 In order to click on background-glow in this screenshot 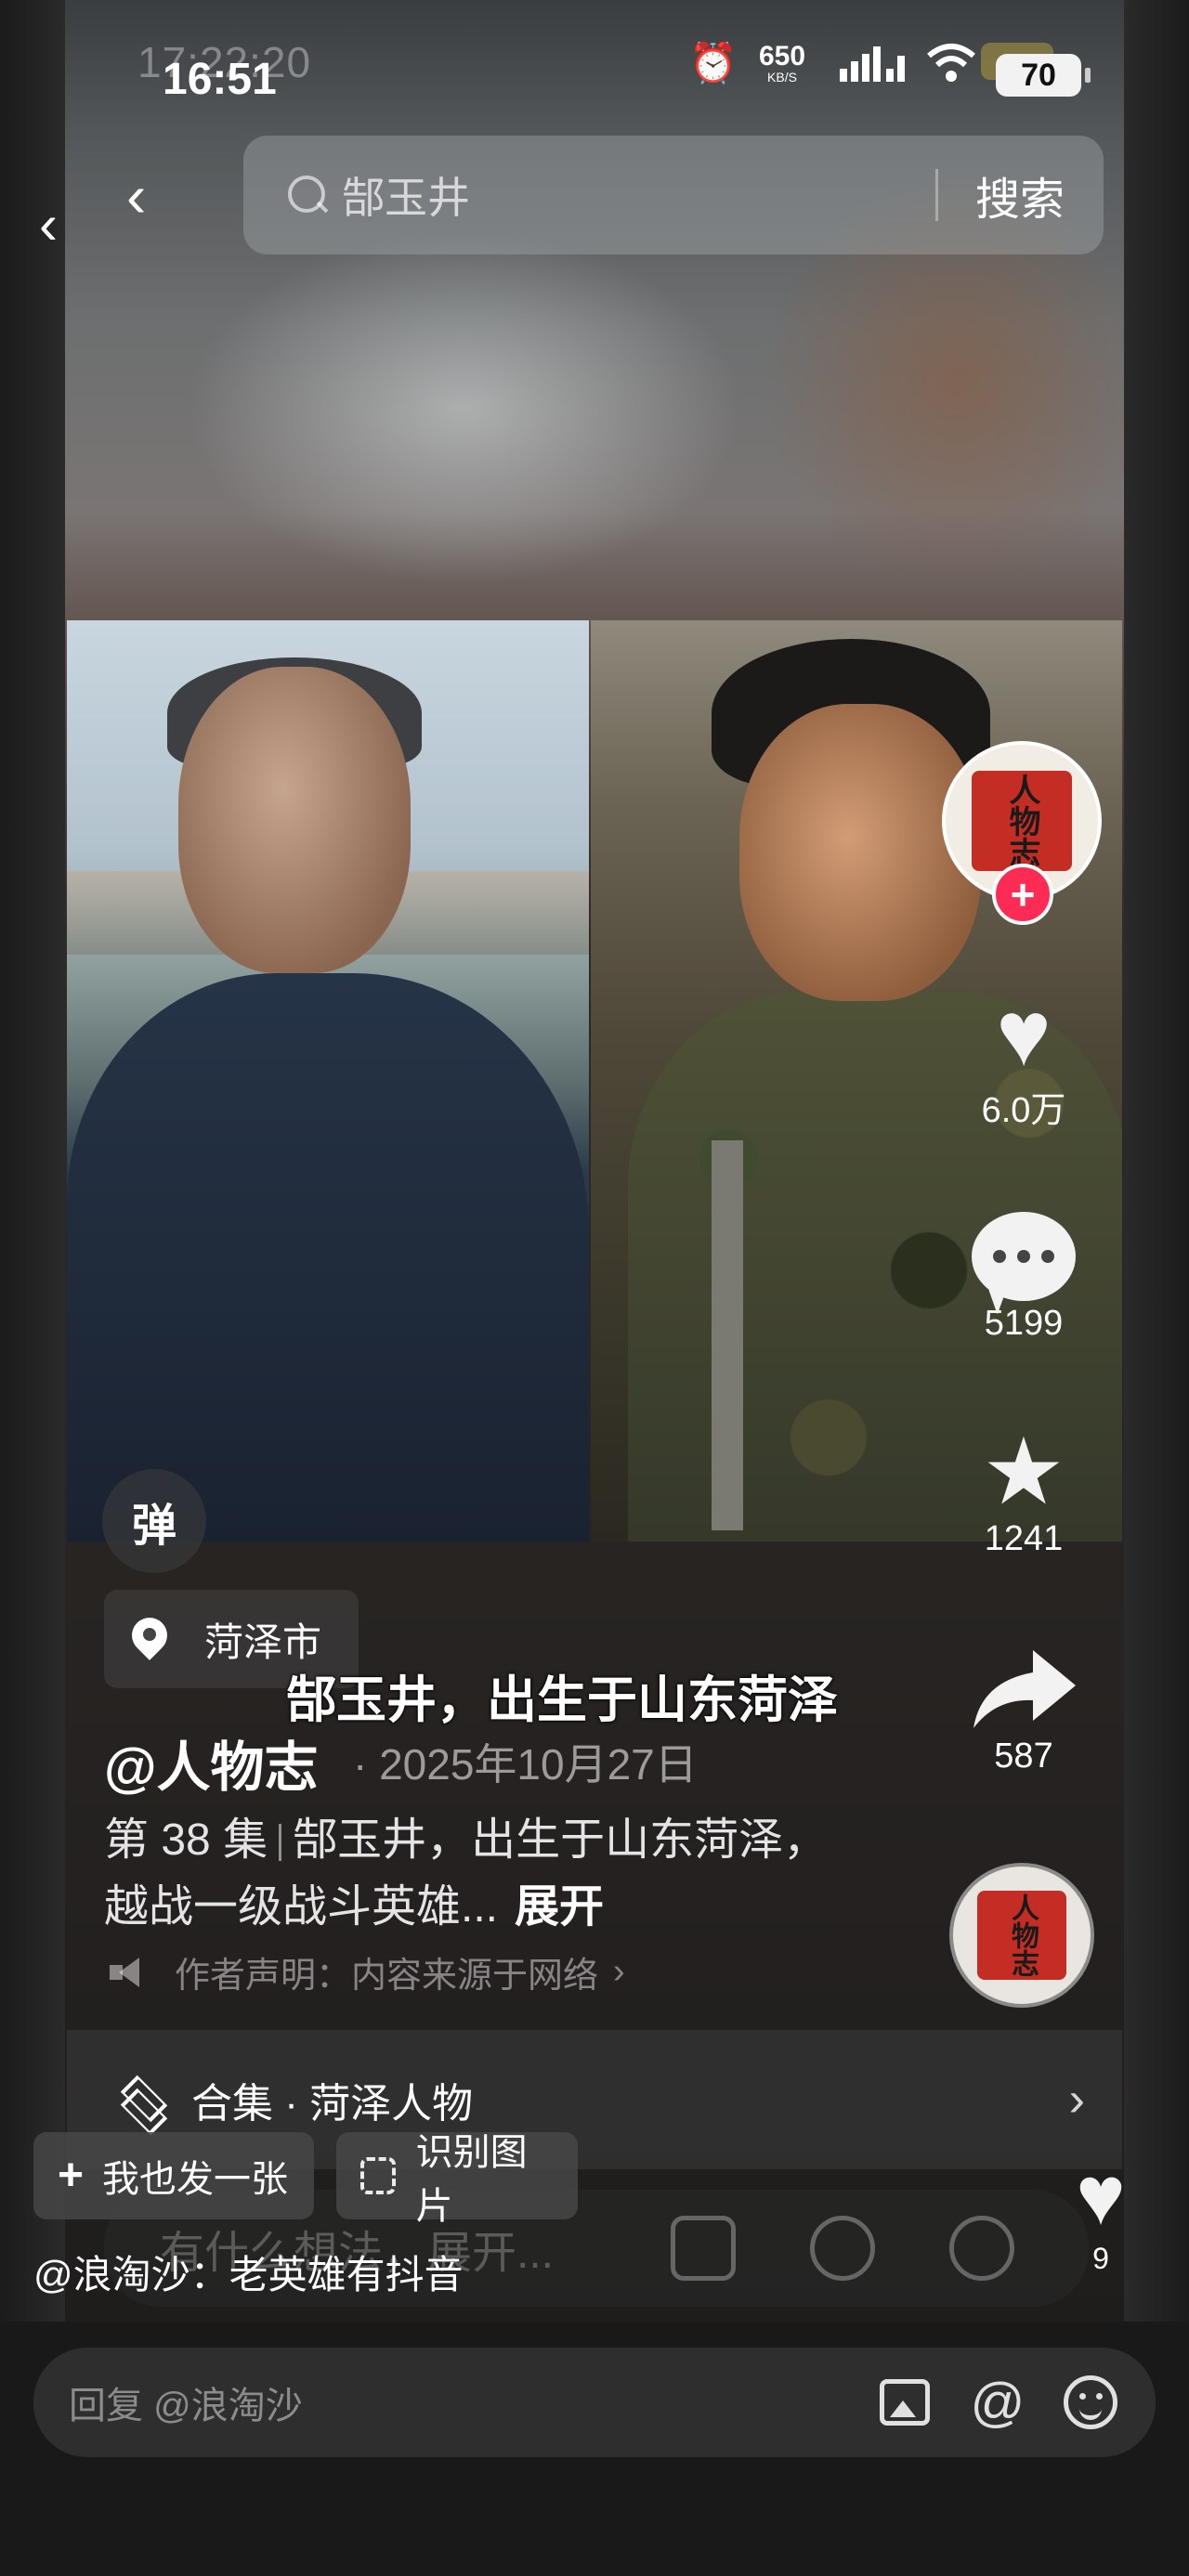, I will do `click(464, 408)`.